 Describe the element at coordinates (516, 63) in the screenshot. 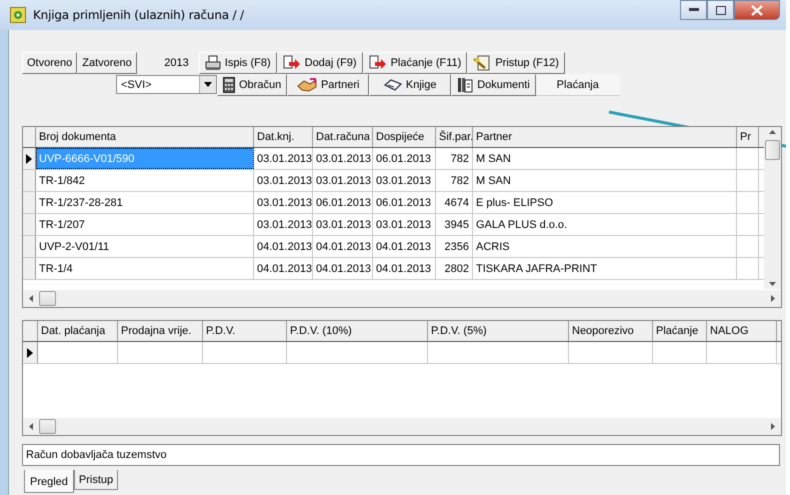

I see `toolbar-button: Pristup (F12)` at that location.